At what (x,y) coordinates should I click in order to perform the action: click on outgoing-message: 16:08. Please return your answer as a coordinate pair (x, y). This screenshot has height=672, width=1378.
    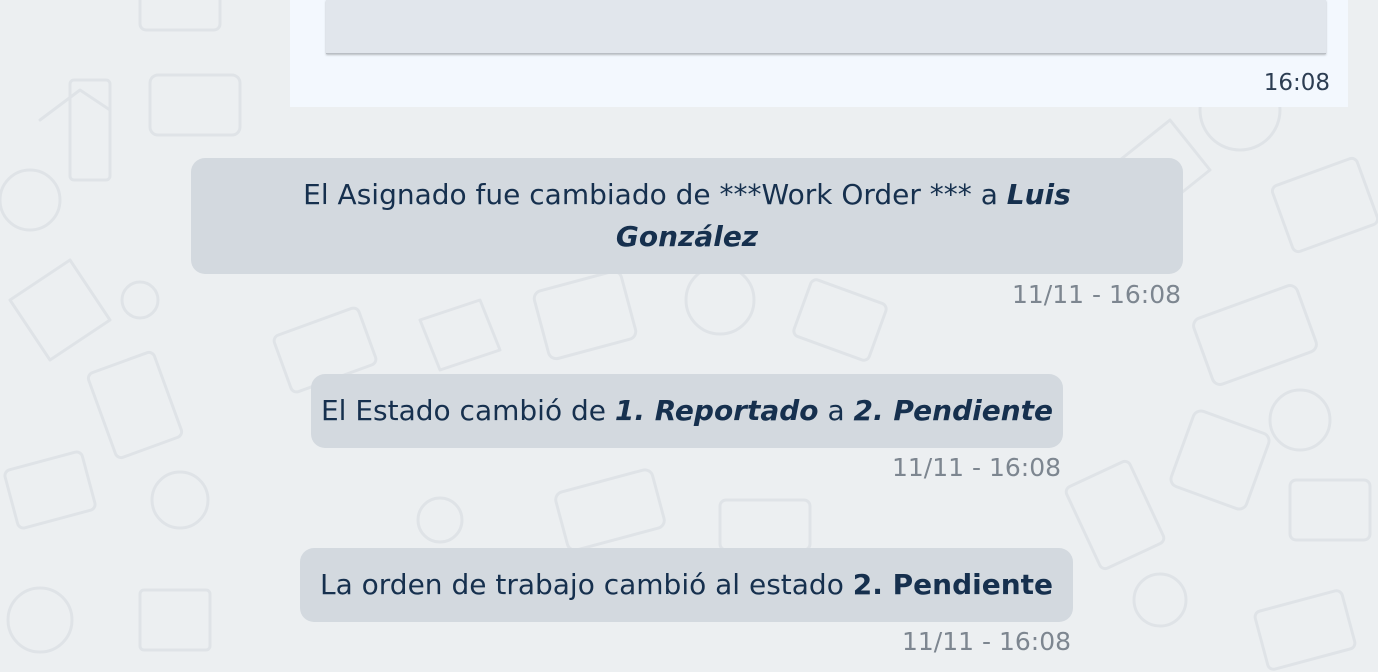
    Looking at the image, I should click on (819, 53).